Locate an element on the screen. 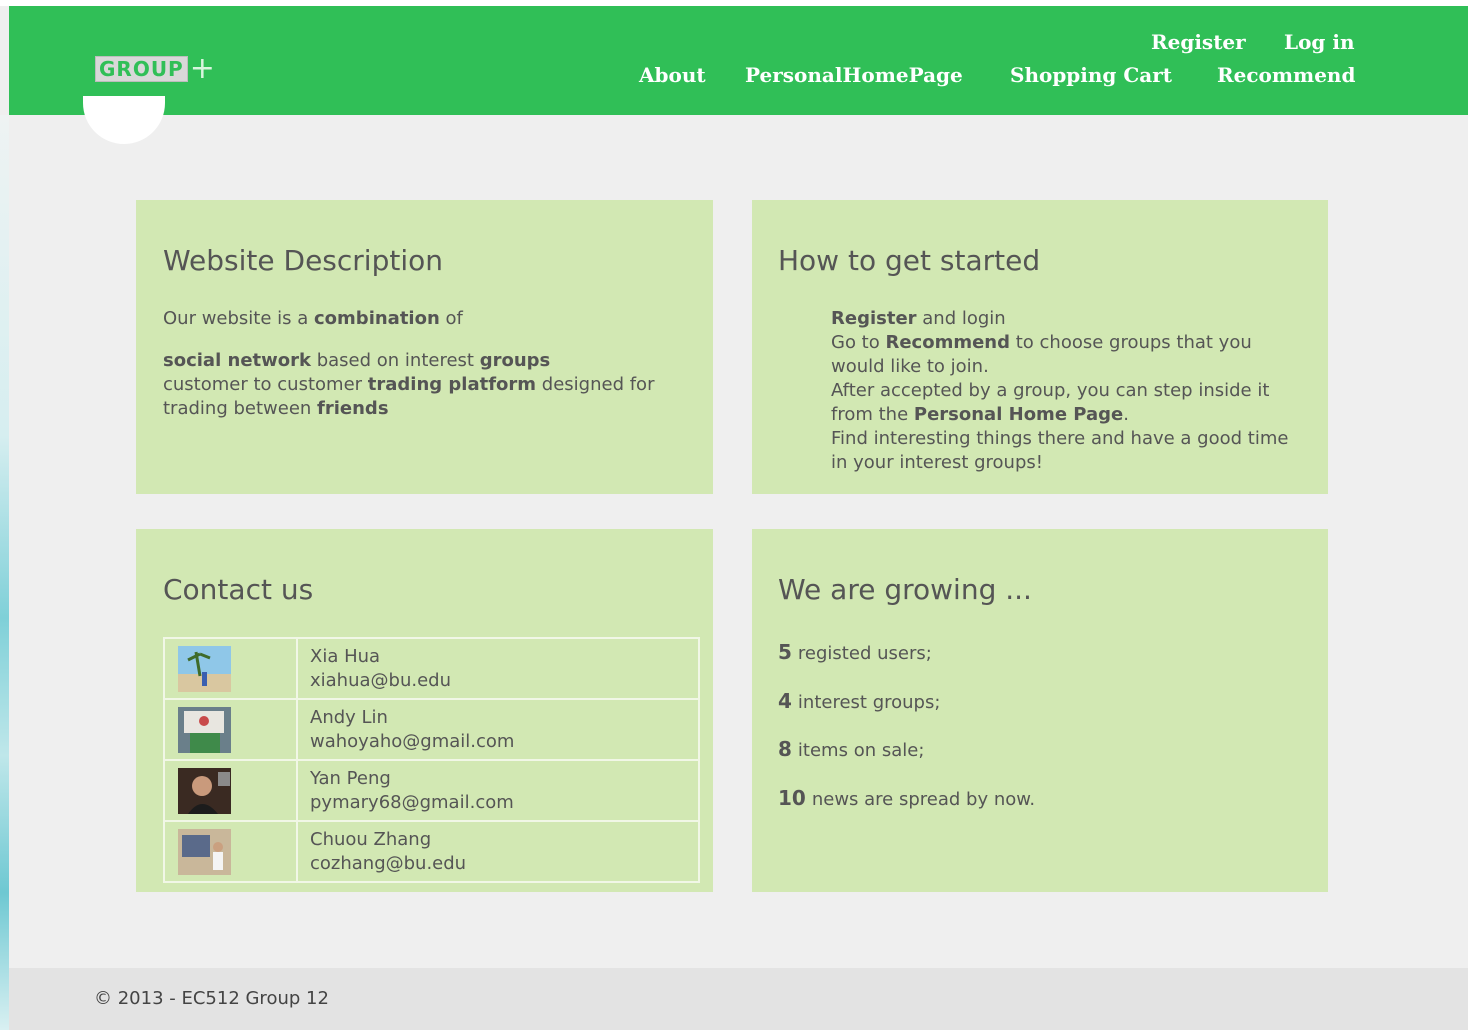 The width and height of the screenshot is (1468, 1030). step-recommend-cont: would like to join. is located at coordinates (910, 366).